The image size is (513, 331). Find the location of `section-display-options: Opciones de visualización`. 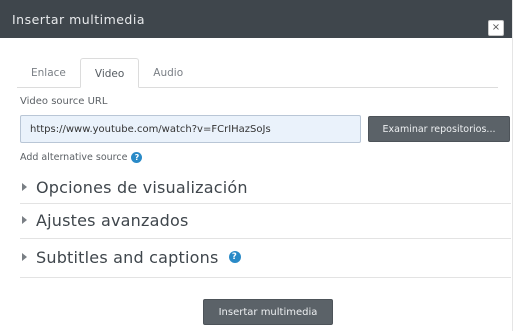

section-display-options: Opciones de visualización is located at coordinates (265, 187).